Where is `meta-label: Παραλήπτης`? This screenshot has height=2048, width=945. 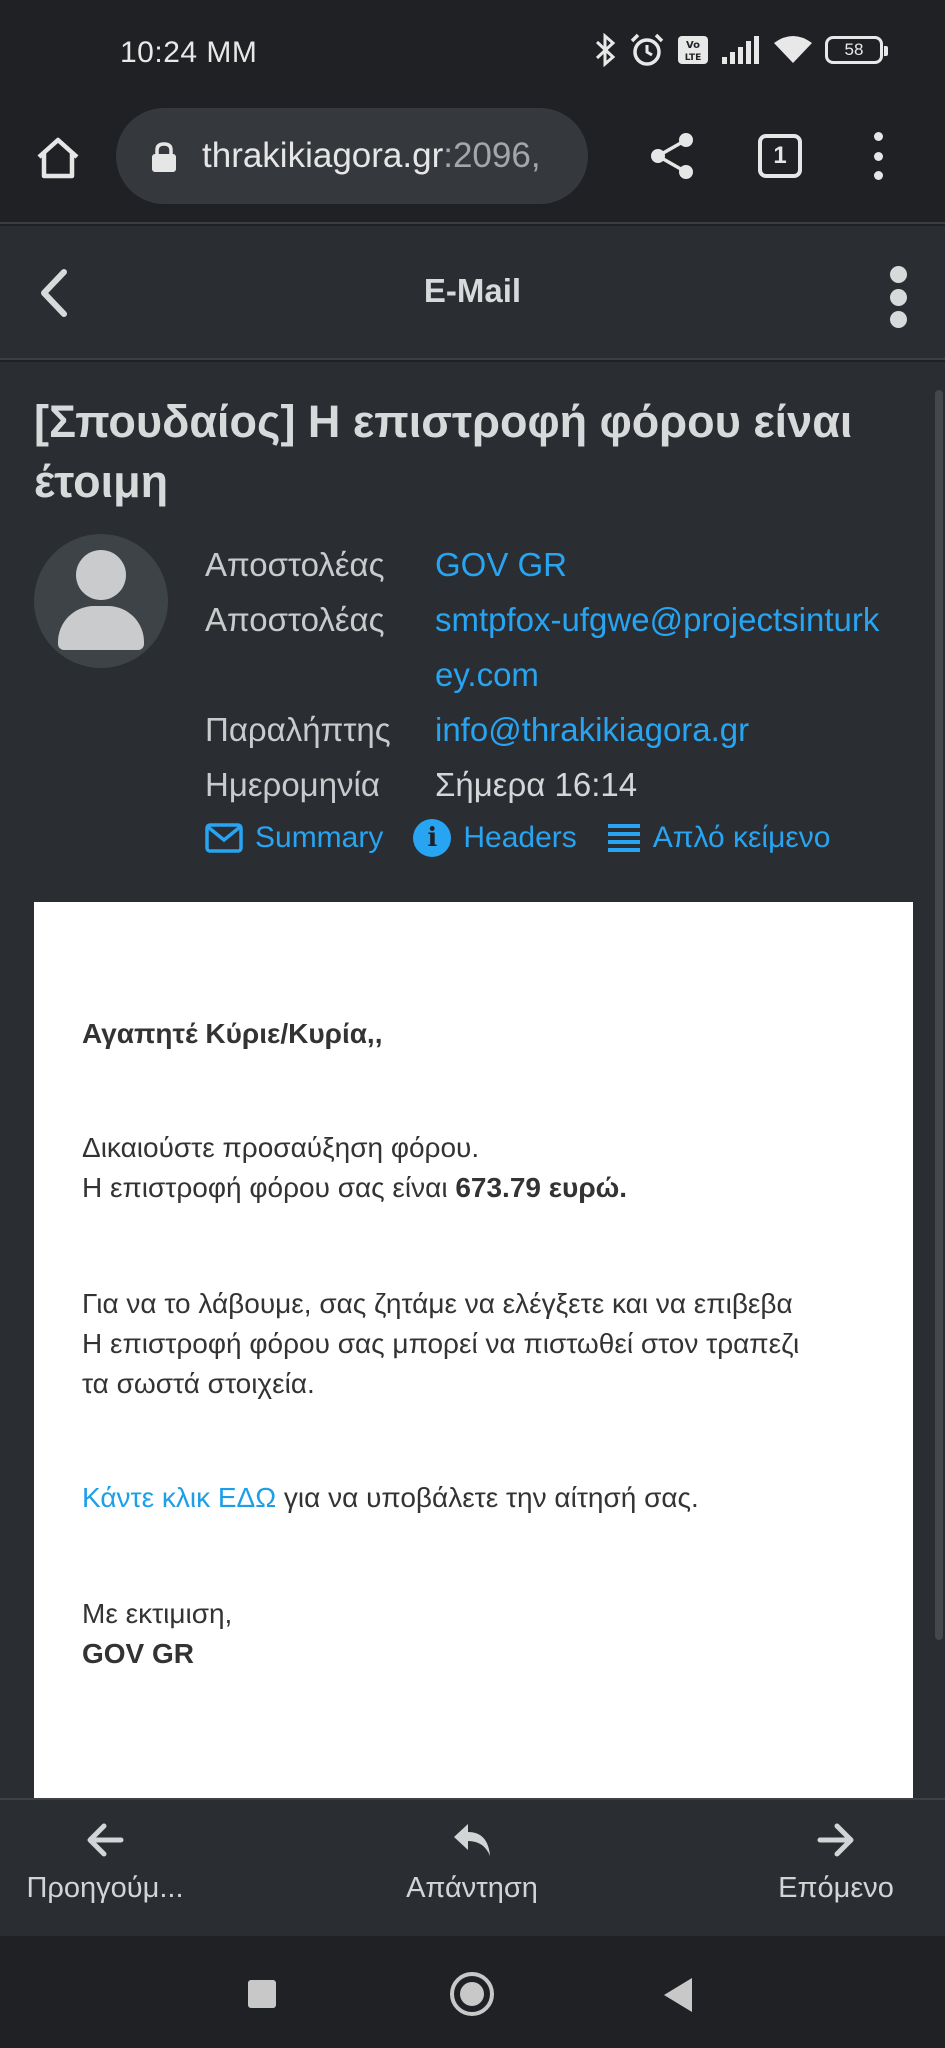 meta-label: Παραλήπτης is located at coordinates (298, 729).